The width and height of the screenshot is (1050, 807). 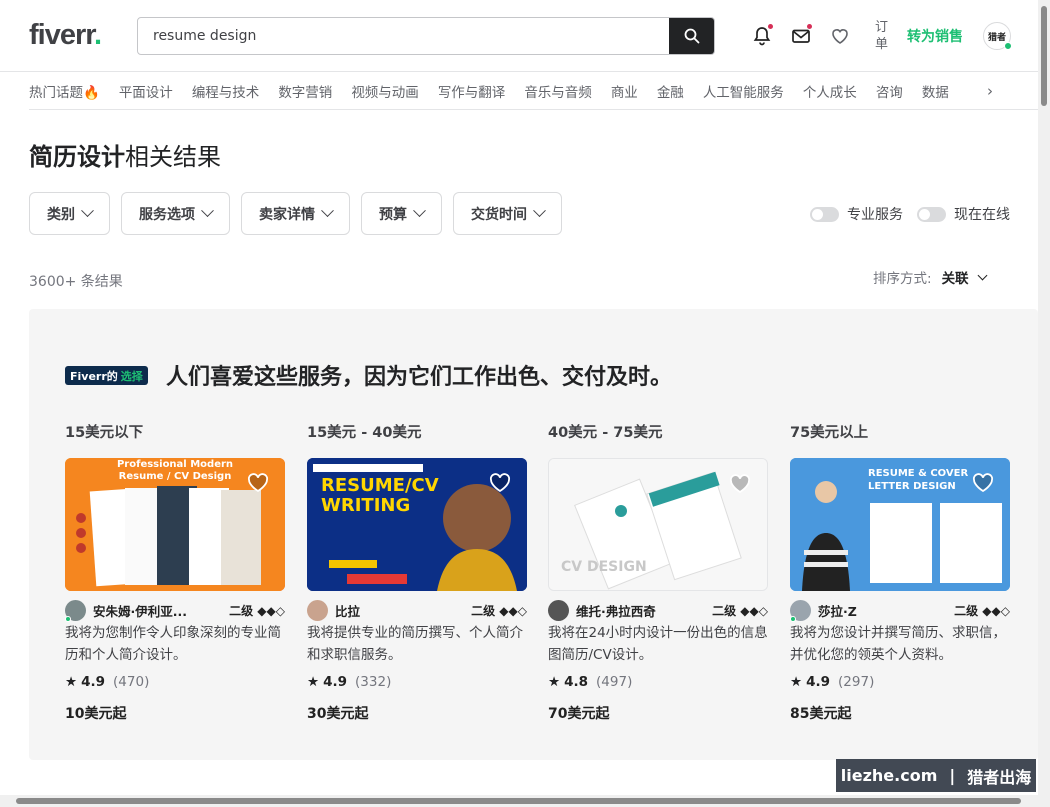 What do you see at coordinates (658, 610) in the screenshot?
I see `seller-info: 维托·弗拉西奇 二级 ◆◆◇` at bounding box center [658, 610].